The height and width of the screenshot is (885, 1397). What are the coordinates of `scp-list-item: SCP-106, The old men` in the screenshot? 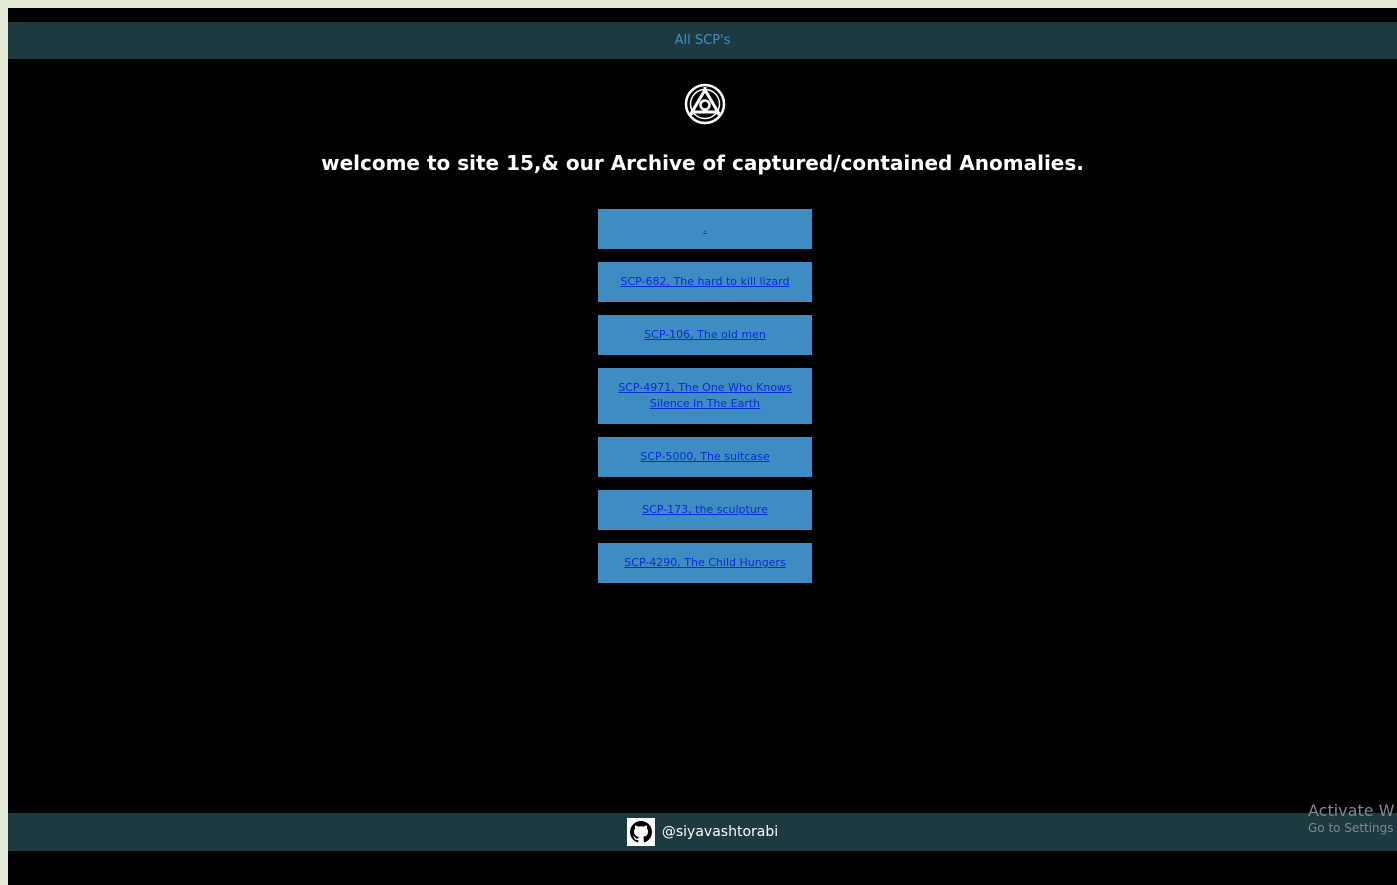 It's located at (705, 335).